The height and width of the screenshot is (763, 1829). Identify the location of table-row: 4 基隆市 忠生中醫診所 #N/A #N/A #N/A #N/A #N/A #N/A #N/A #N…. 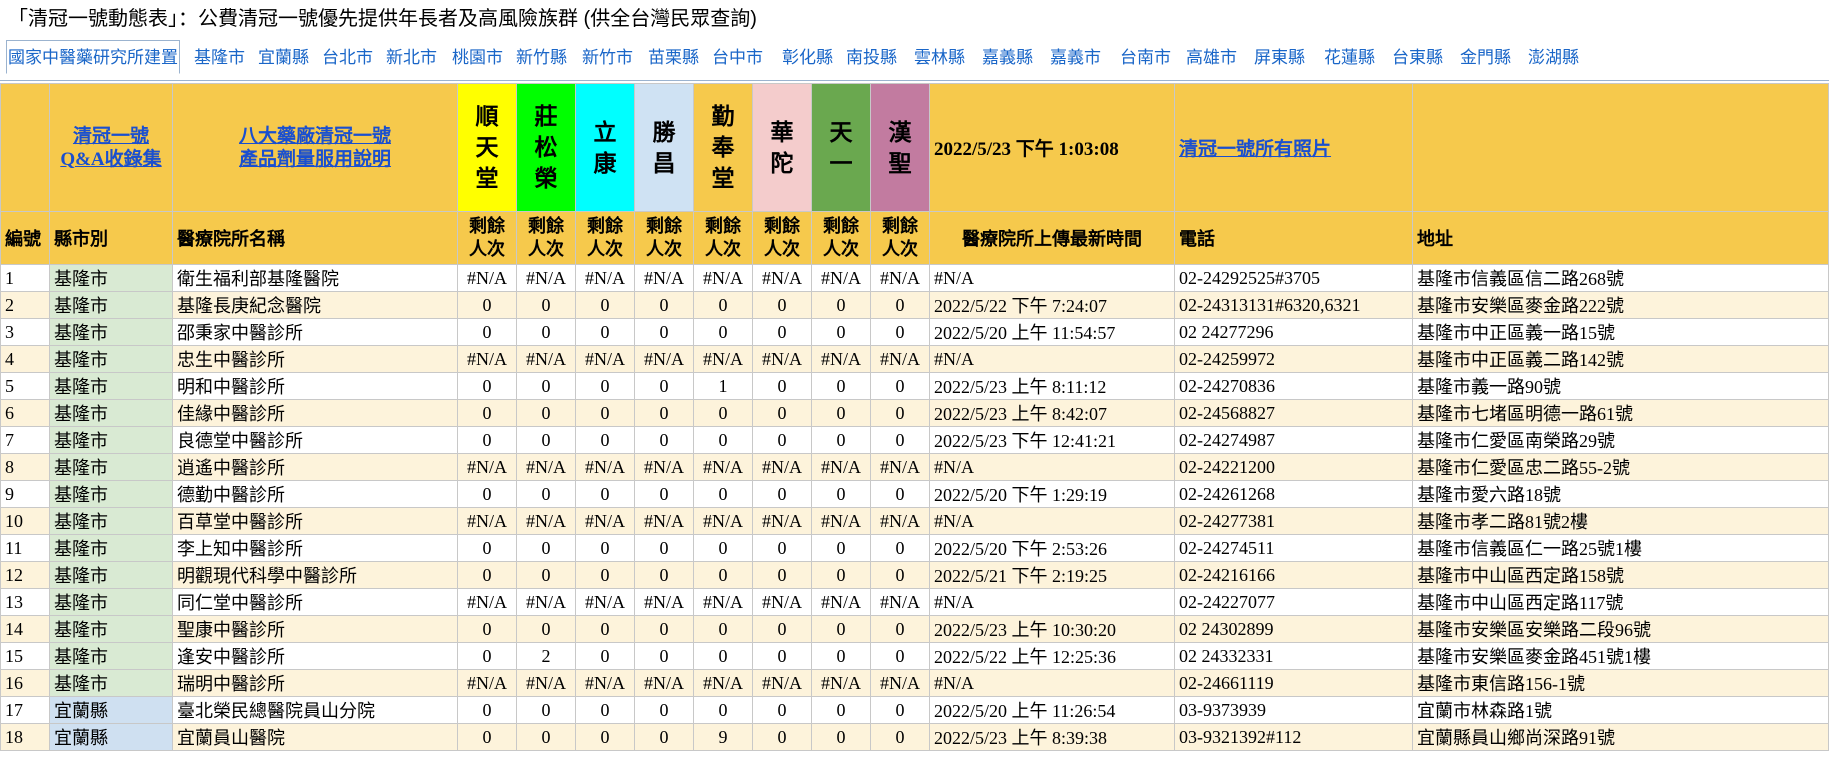
(914, 359).